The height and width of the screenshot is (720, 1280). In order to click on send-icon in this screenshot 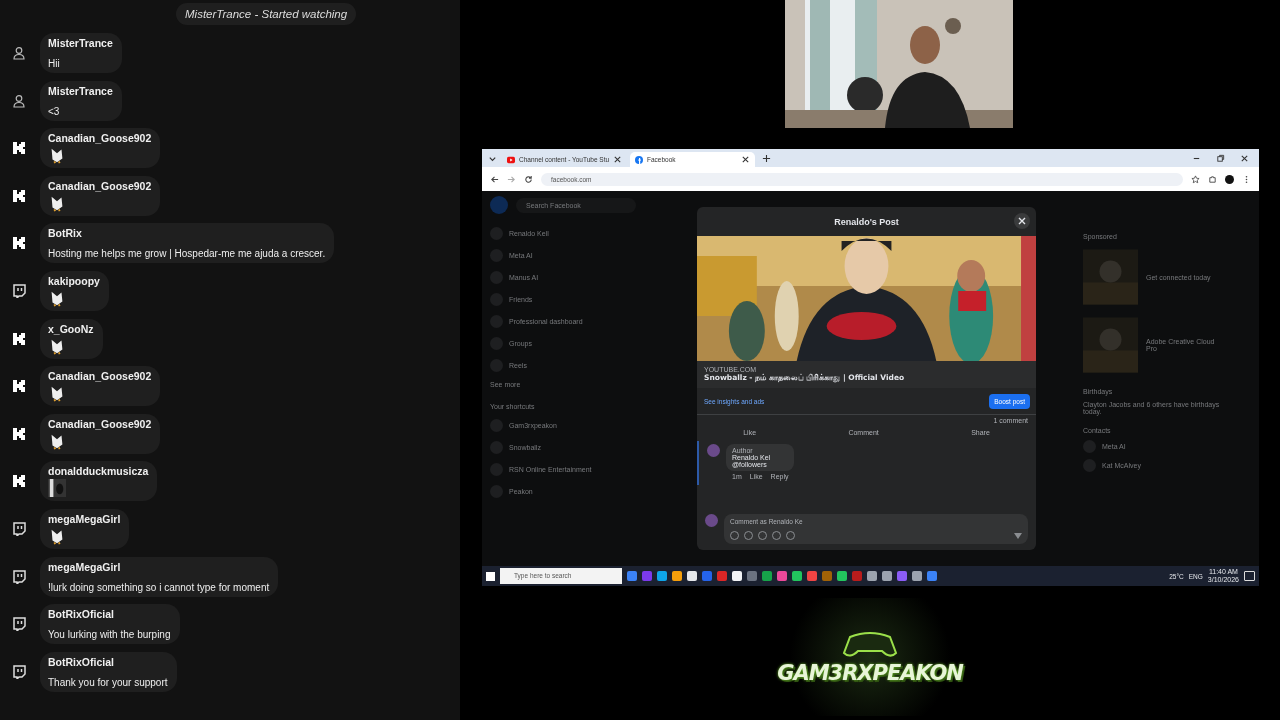, I will do `click(1018, 535)`.